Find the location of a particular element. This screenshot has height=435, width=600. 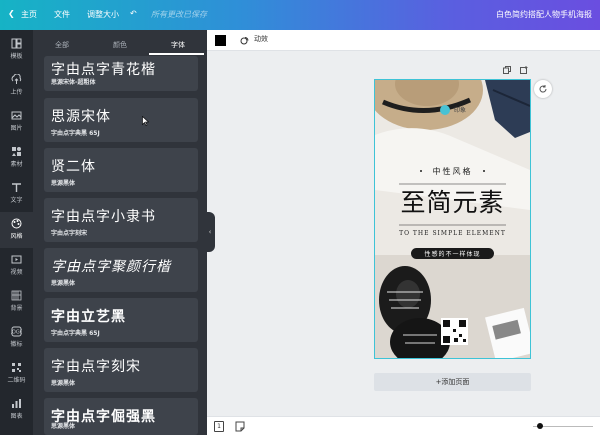

notes-icon is located at coordinates (240, 426).